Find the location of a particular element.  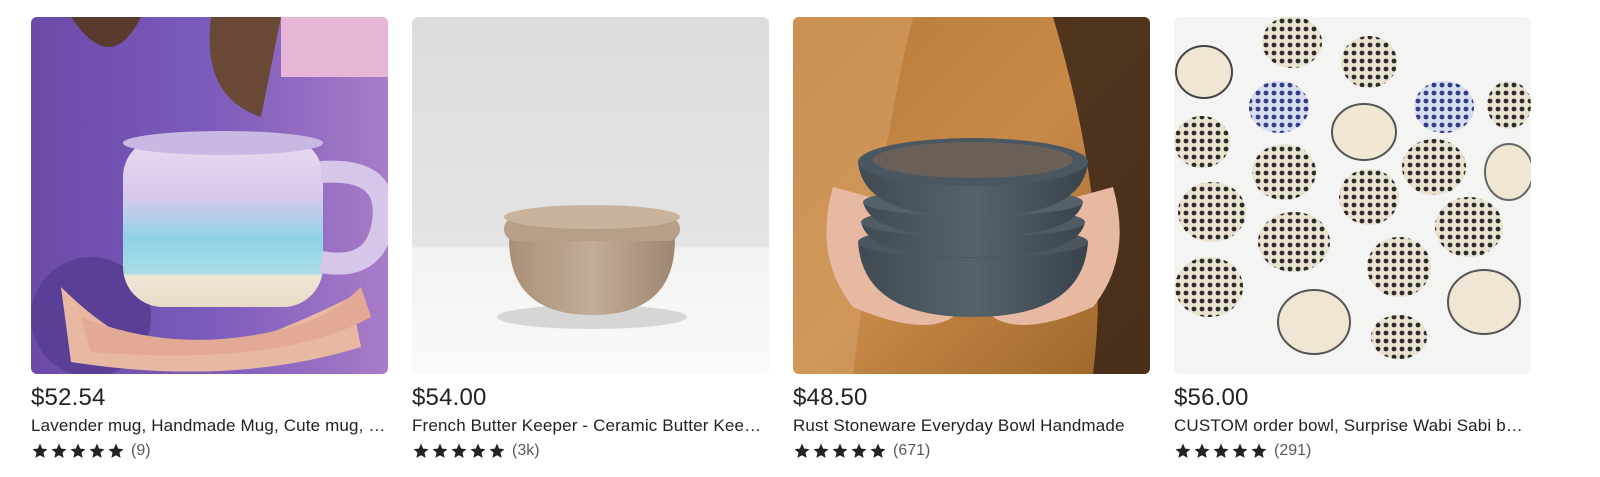

listing-price: $56.00 is located at coordinates (1211, 397).